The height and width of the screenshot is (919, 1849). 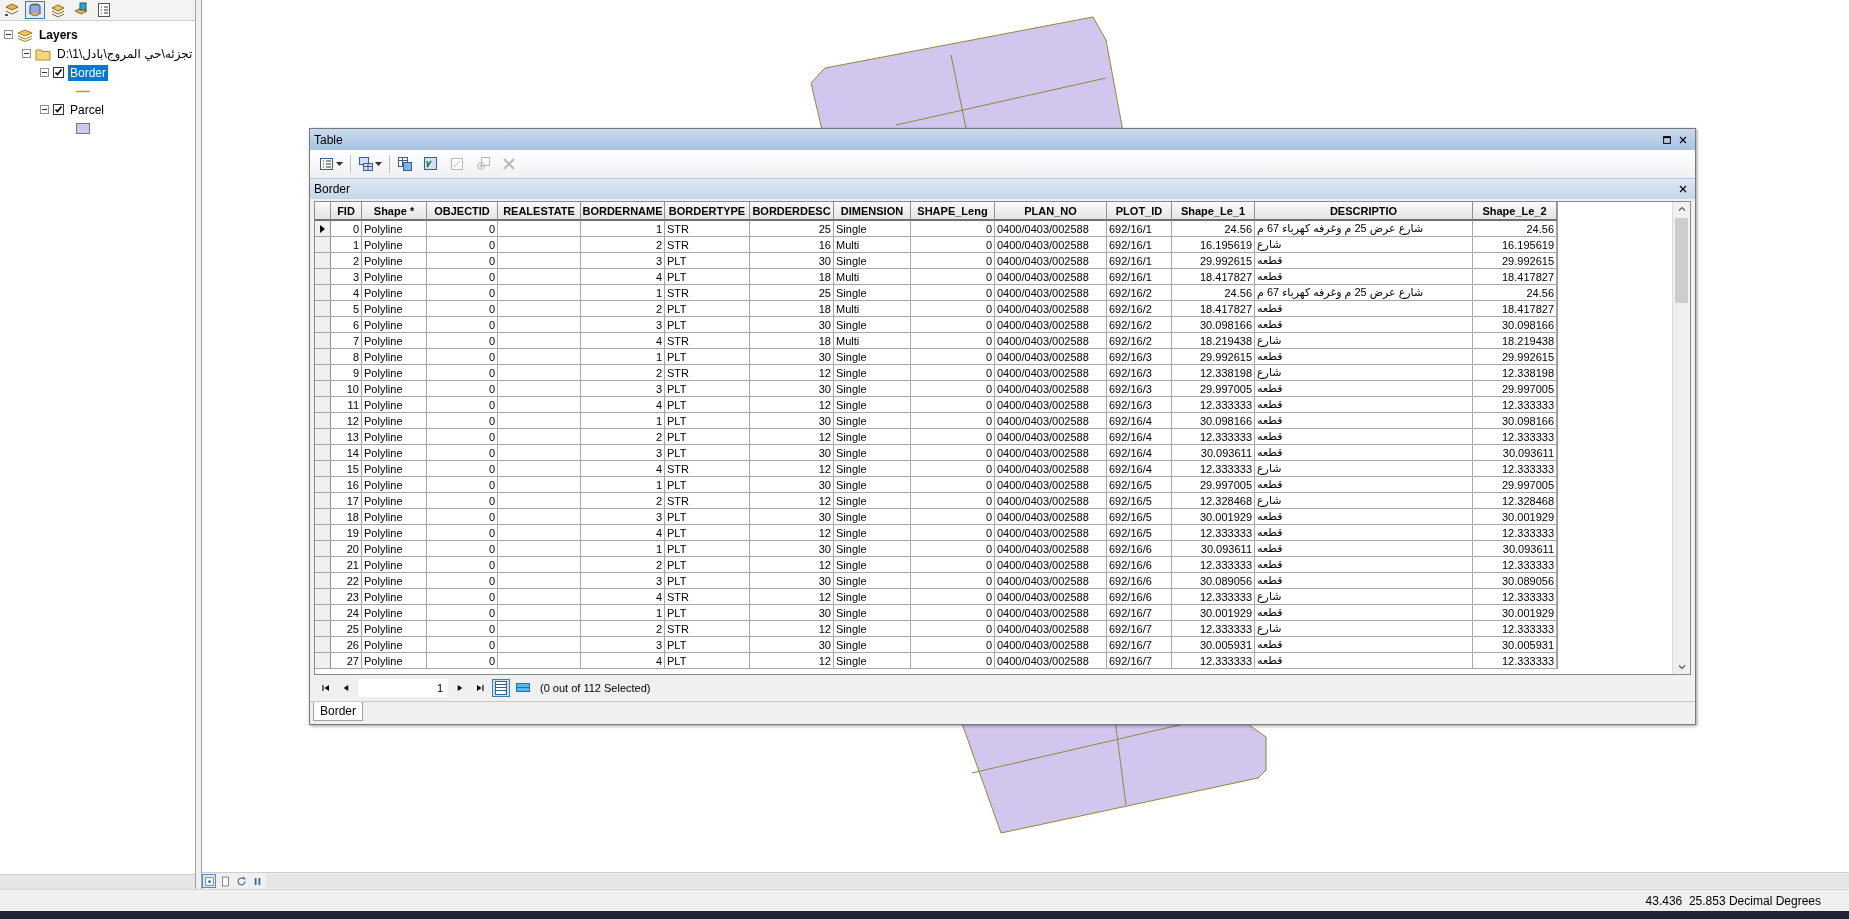 I want to click on table-cell: 692/16/5, so click(x=1139, y=501).